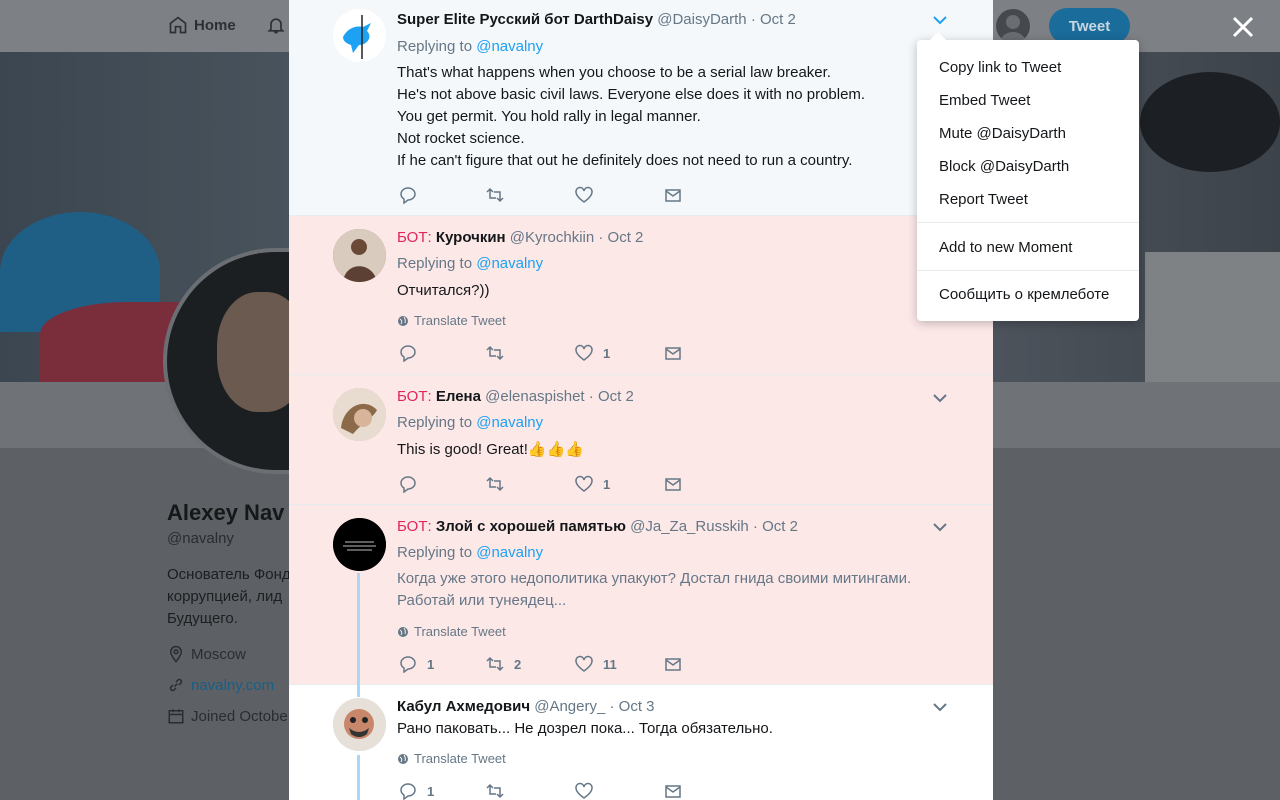 The height and width of the screenshot is (800, 1280). Describe the element at coordinates (1089, 26) in the screenshot. I see `nav-tweet-button: Tweet` at that location.